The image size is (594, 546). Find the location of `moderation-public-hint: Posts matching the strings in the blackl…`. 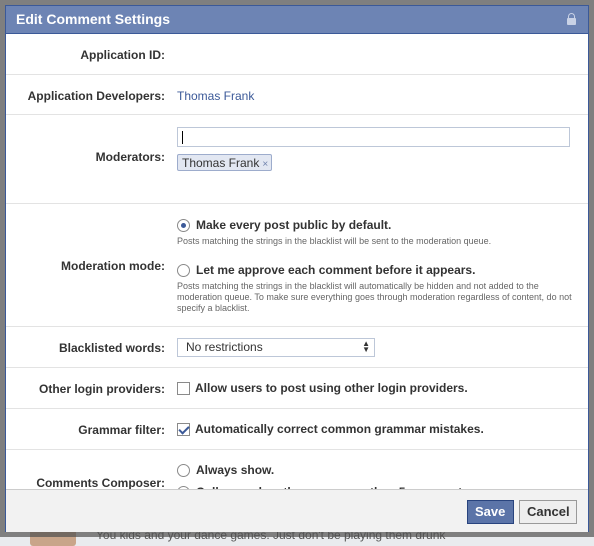

moderation-public-hint: Posts matching the strings in the blackl… is located at coordinates (334, 241).